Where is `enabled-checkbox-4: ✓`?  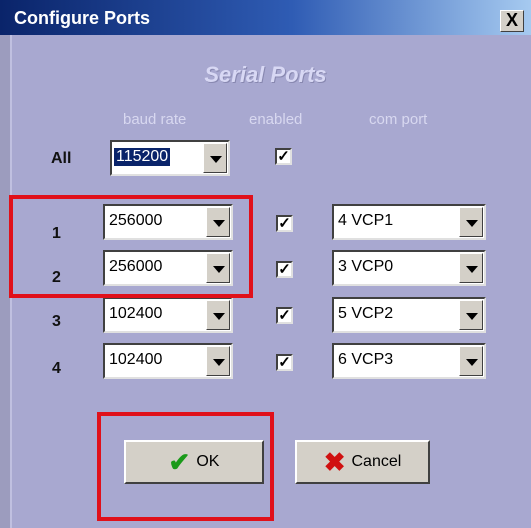 enabled-checkbox-4: ✓ is located at coordinates (284, 362).